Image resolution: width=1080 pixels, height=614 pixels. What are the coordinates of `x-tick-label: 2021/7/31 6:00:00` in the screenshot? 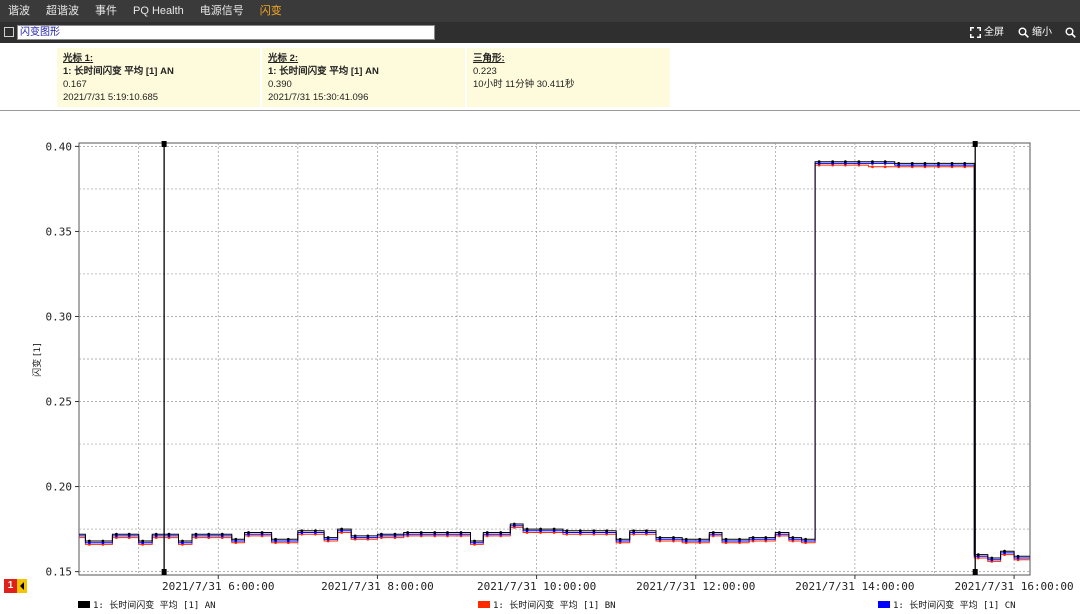 It's located at (218, 586).